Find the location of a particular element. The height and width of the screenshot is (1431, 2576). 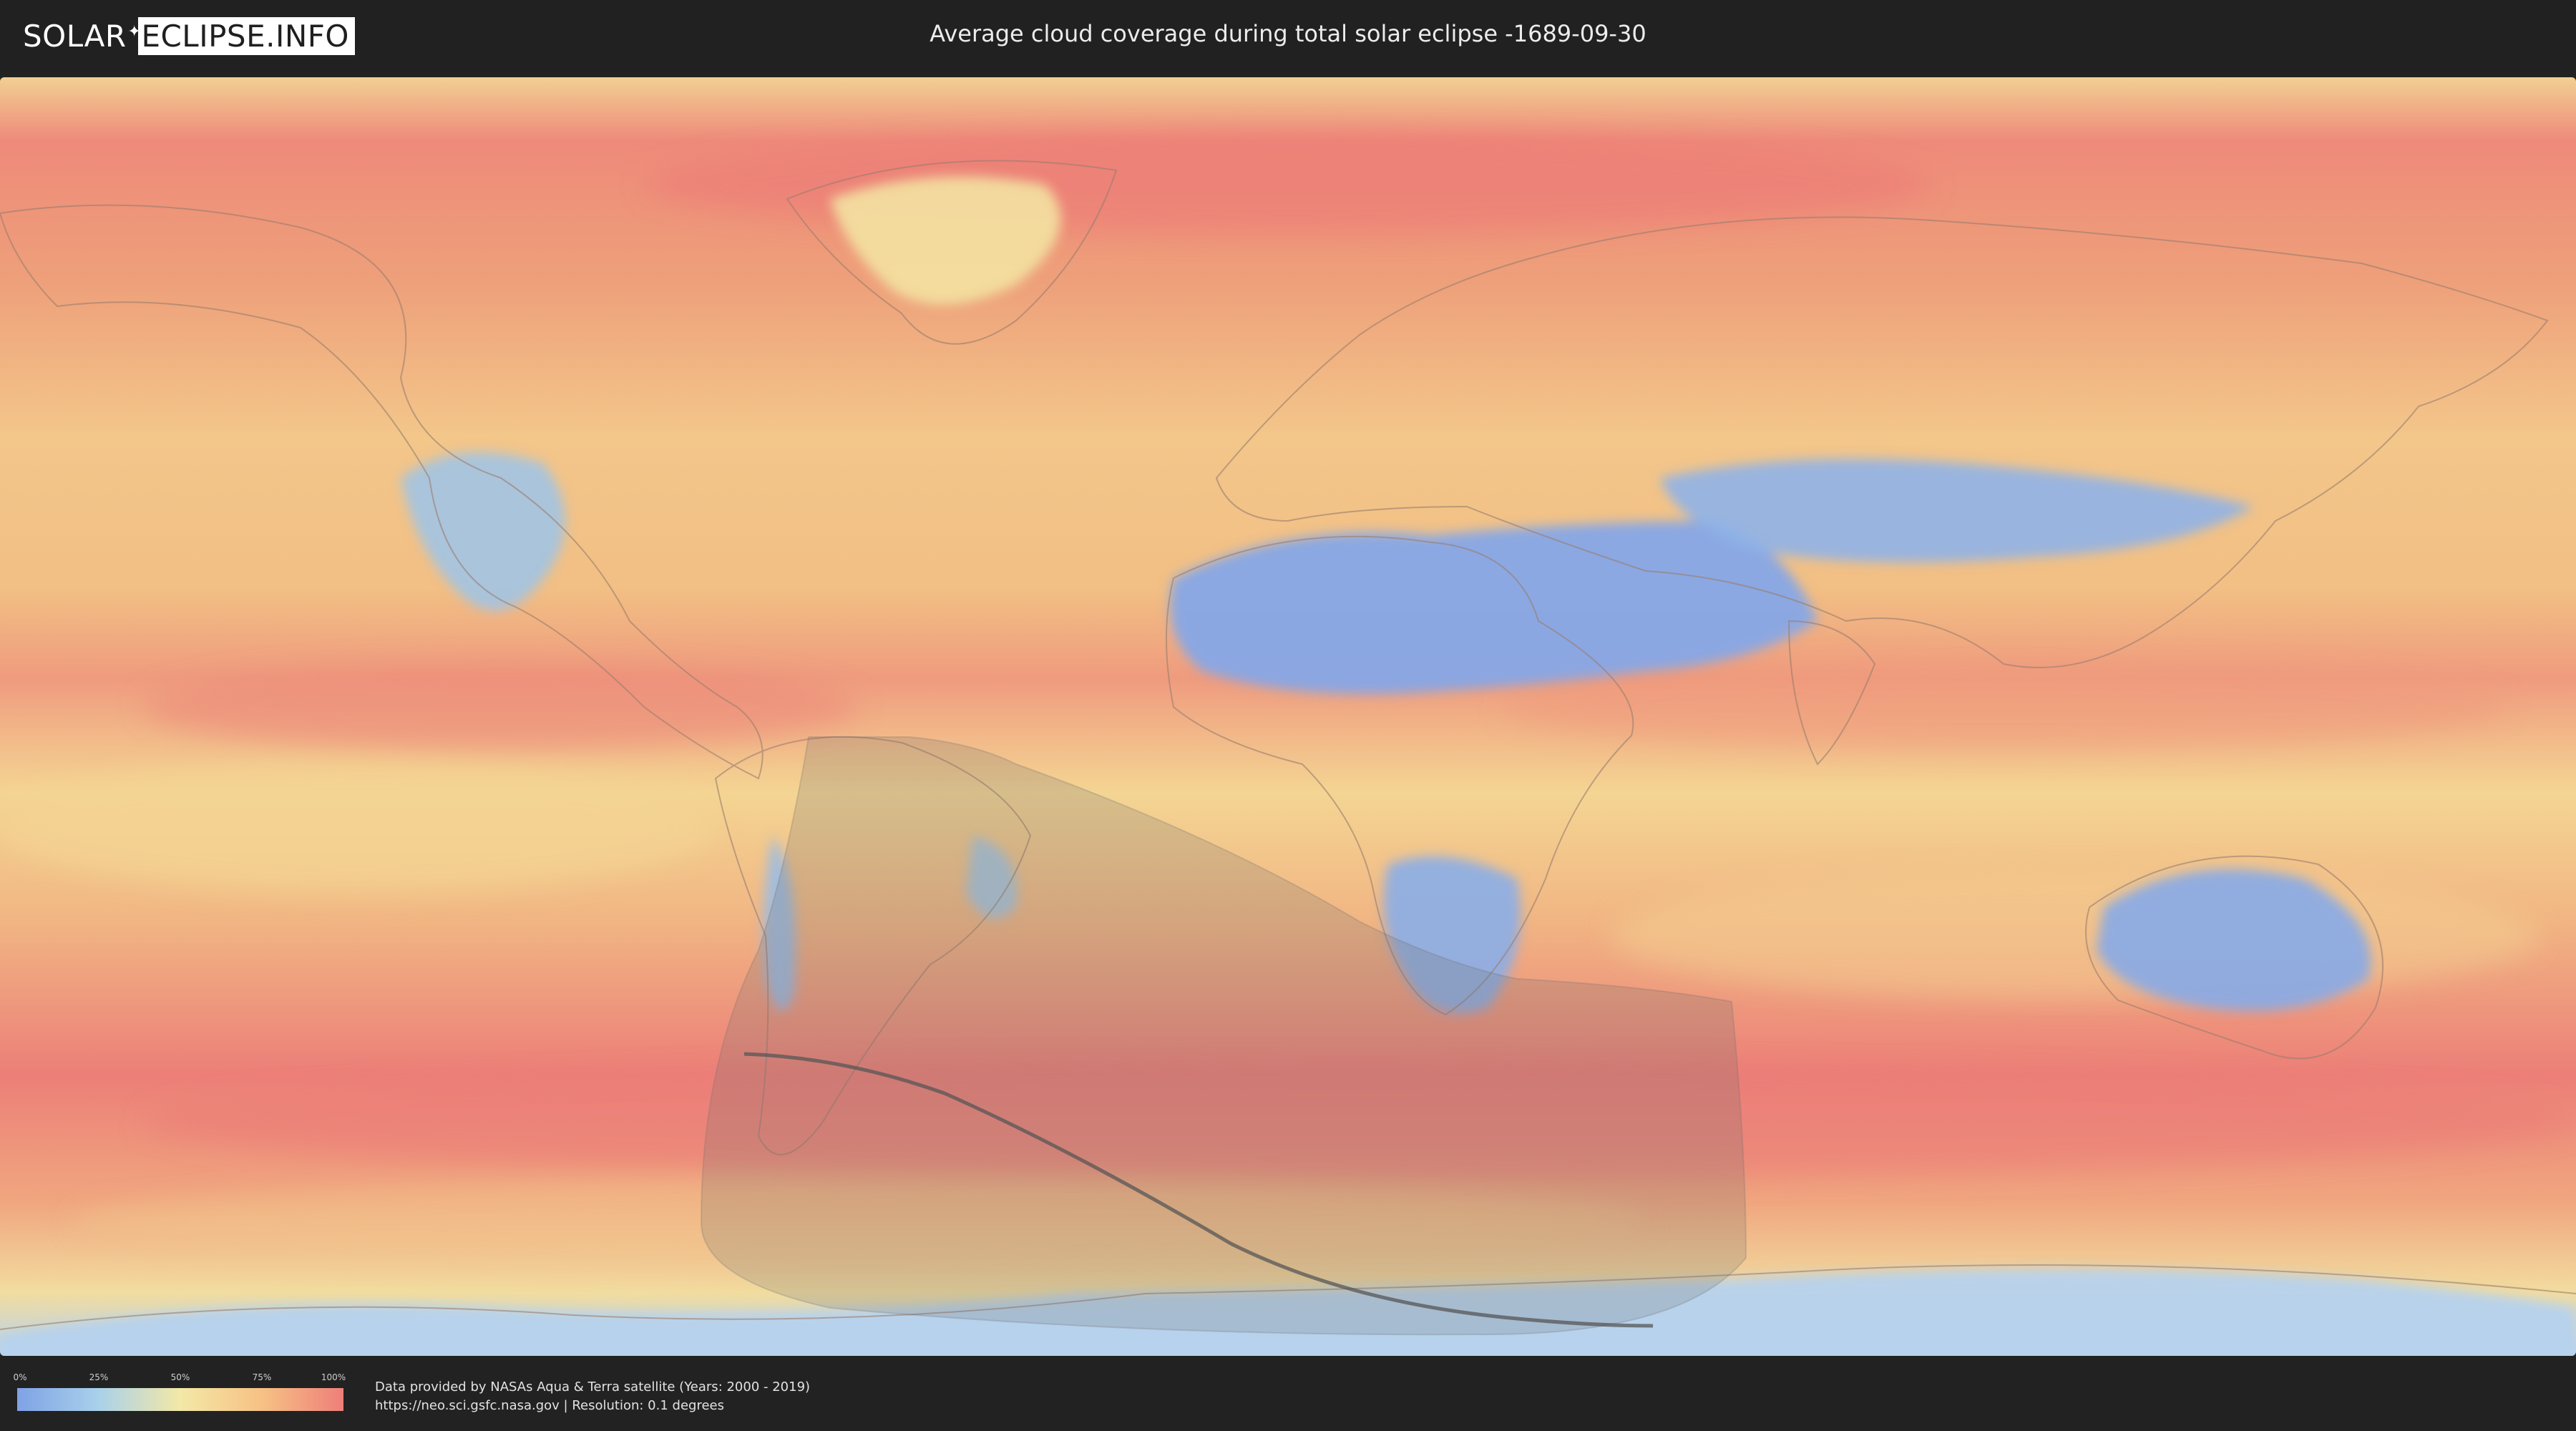

legend-tick: 50% is located at coordinates (180, 1377).